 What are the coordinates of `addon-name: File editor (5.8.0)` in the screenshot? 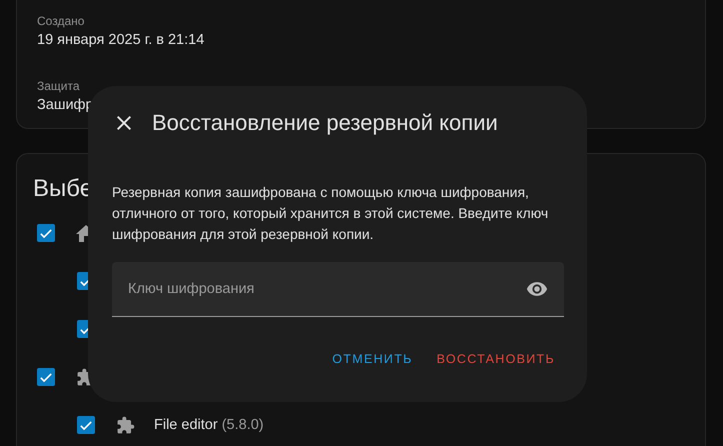 It's located at (209, 425).